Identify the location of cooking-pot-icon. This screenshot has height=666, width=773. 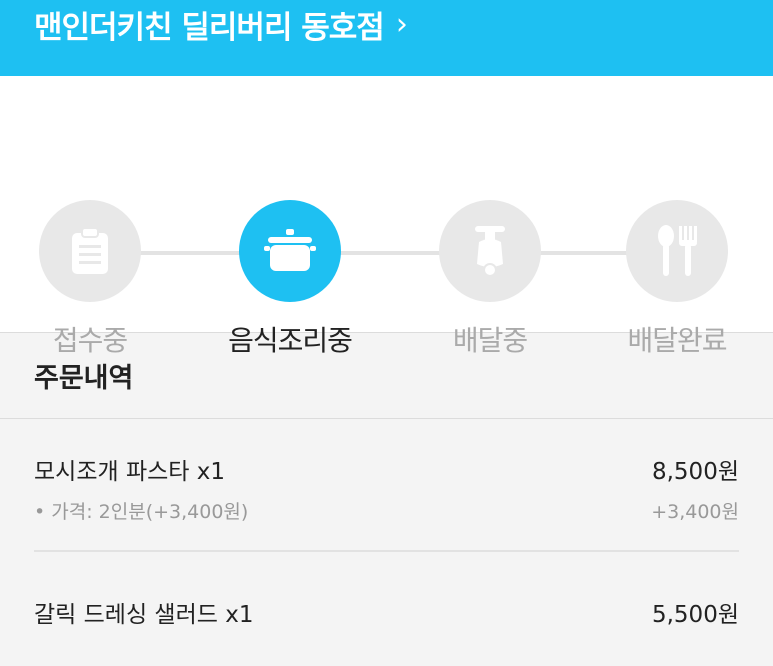
(290, 251).